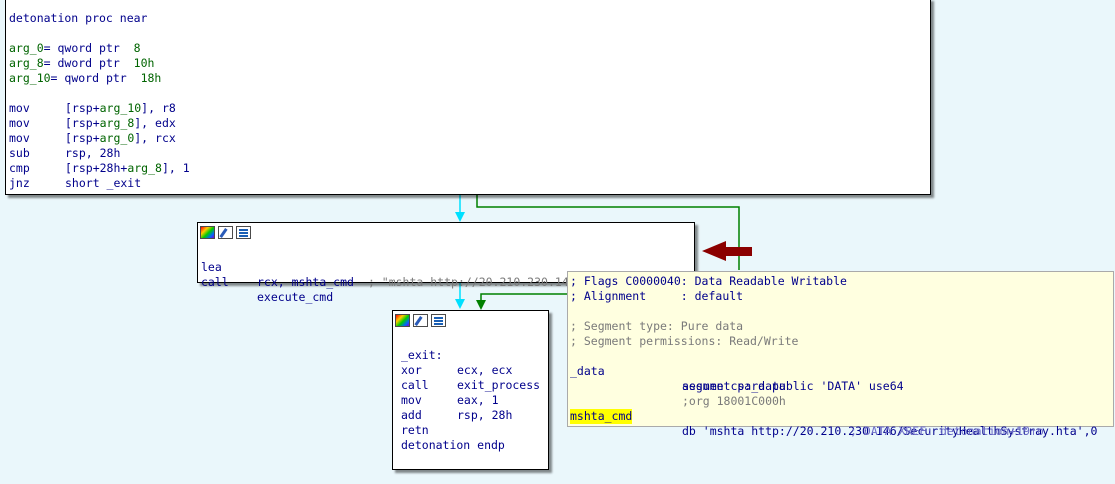 The height and width of the screenshot is (484, 1115). Describe the element at coordinates (137, 48) in the screenshot. I see `arg-offset: 8` at that location.